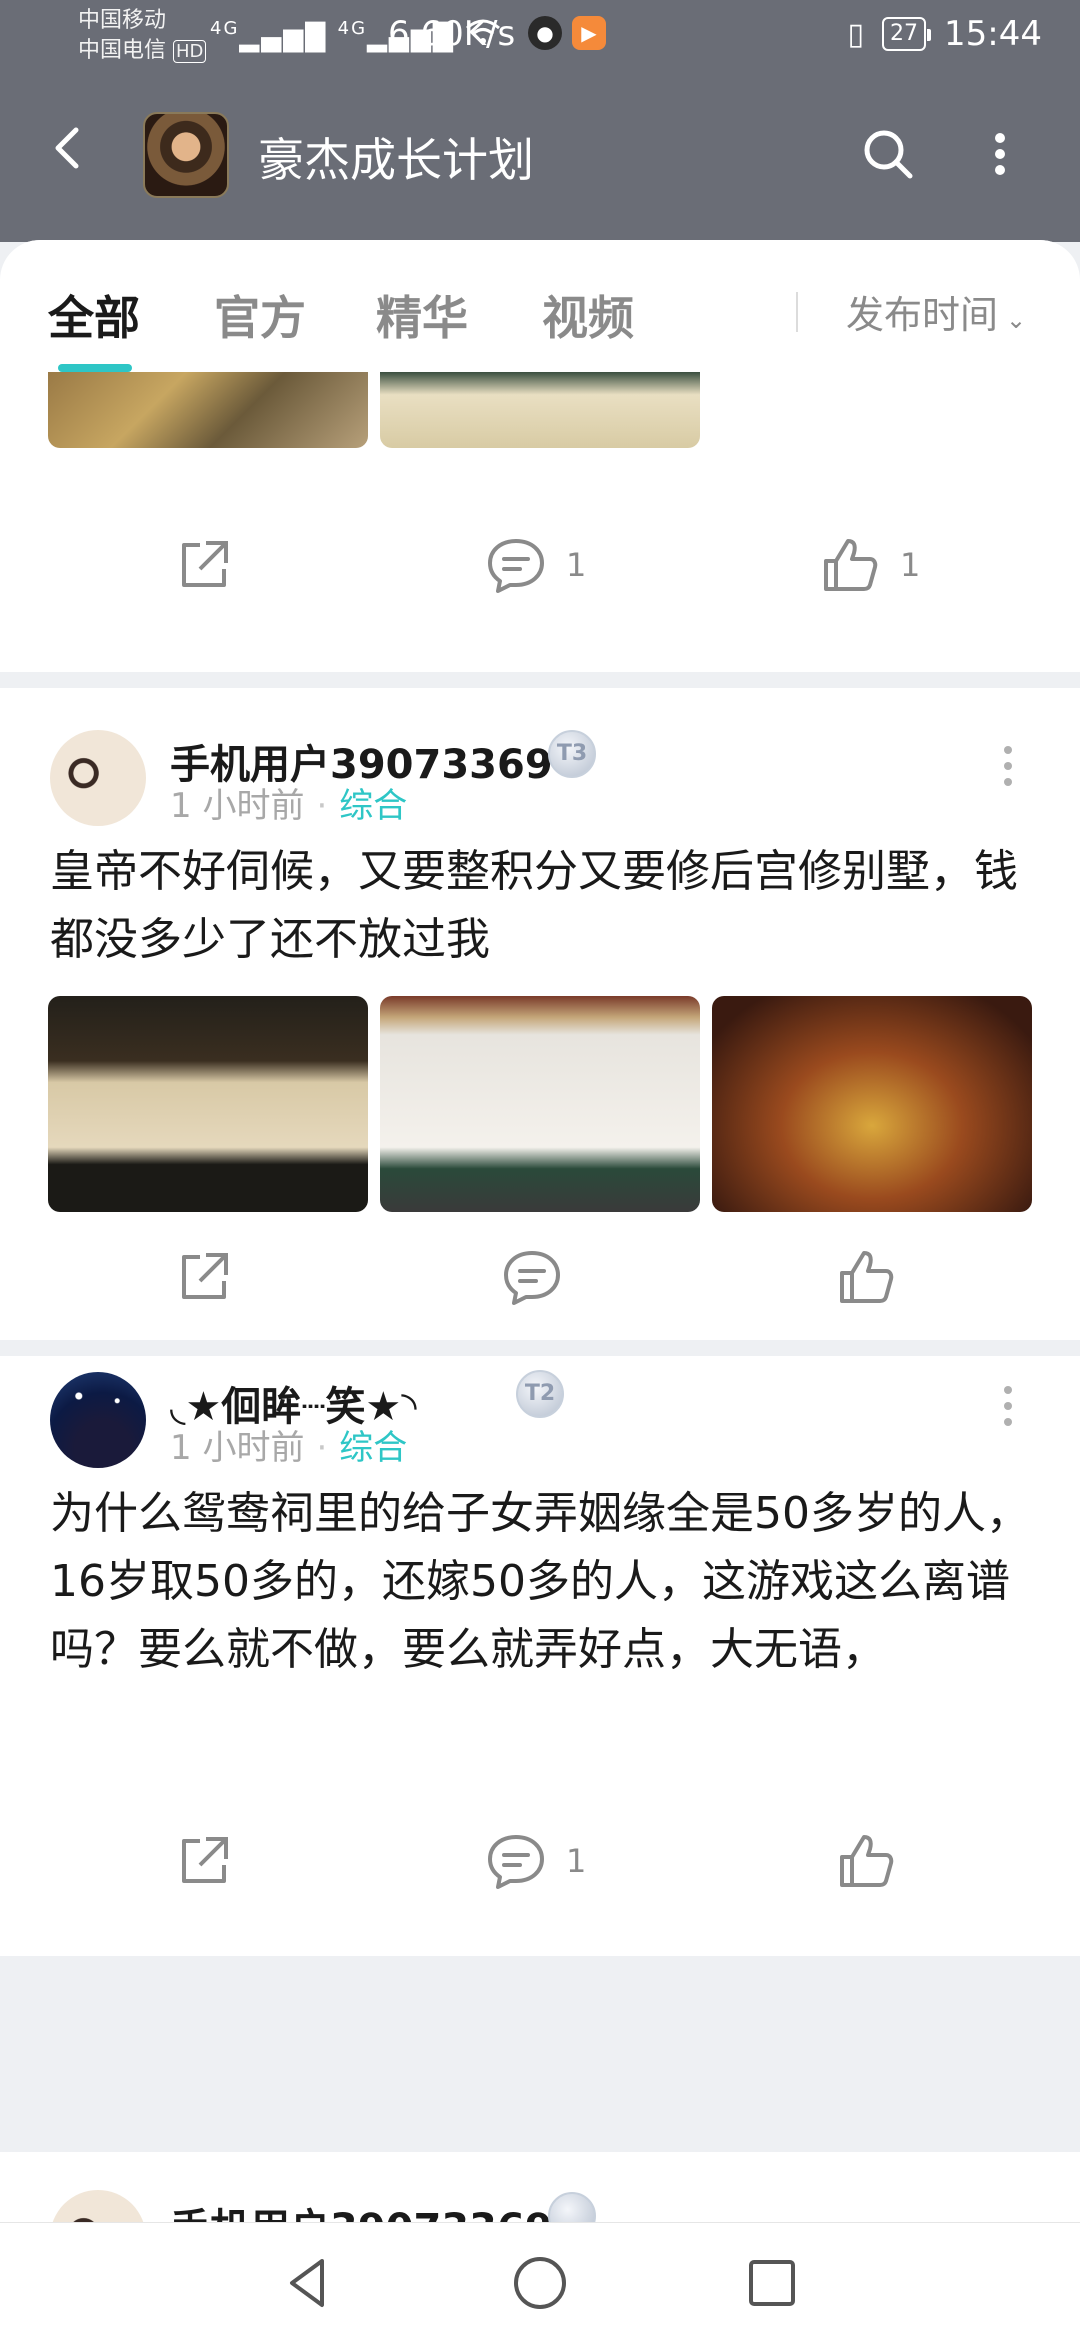 The height and width of the screenshot is (2340, 1080). Describe the element at coordinates (122, 20) in the screenshot. I see `carrier-1: 中国移动` at that location.